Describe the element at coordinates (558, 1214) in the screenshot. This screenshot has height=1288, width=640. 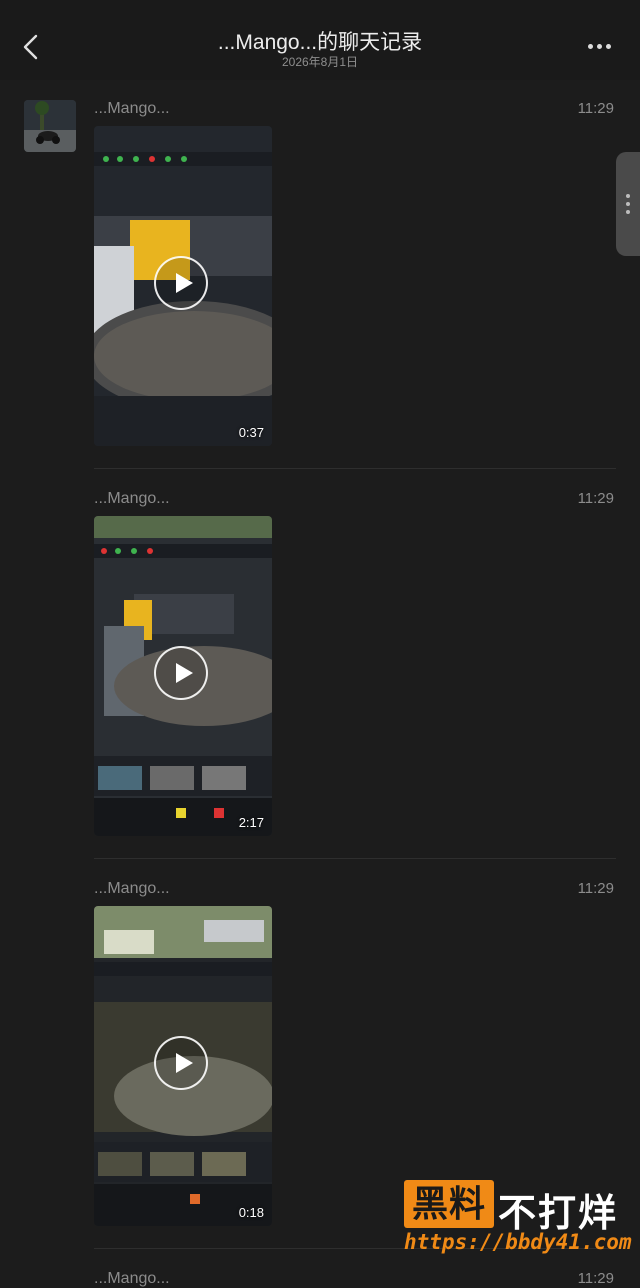
I see `watermark-text: 不打烊` at that location.